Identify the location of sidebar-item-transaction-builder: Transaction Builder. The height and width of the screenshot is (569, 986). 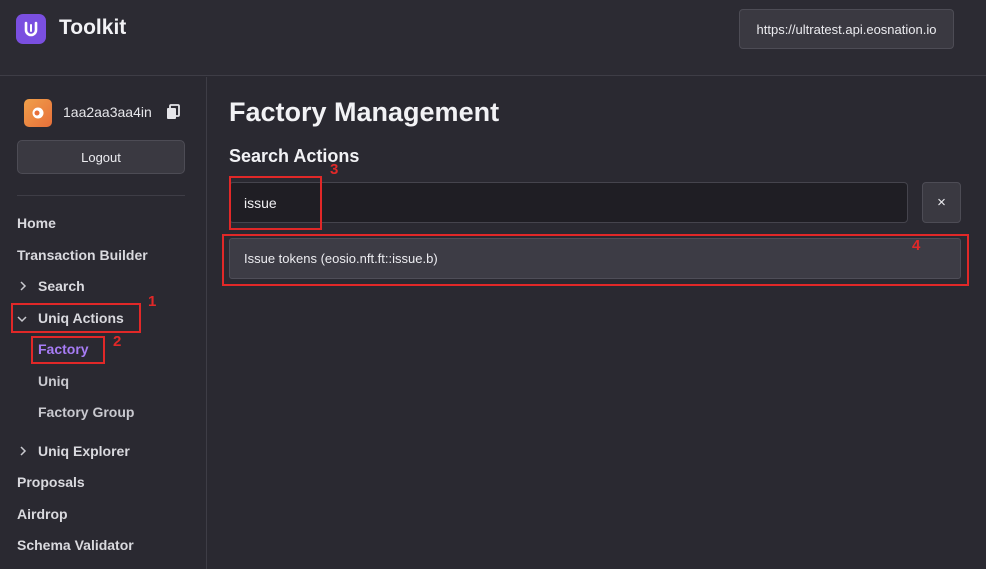
(82, 255).